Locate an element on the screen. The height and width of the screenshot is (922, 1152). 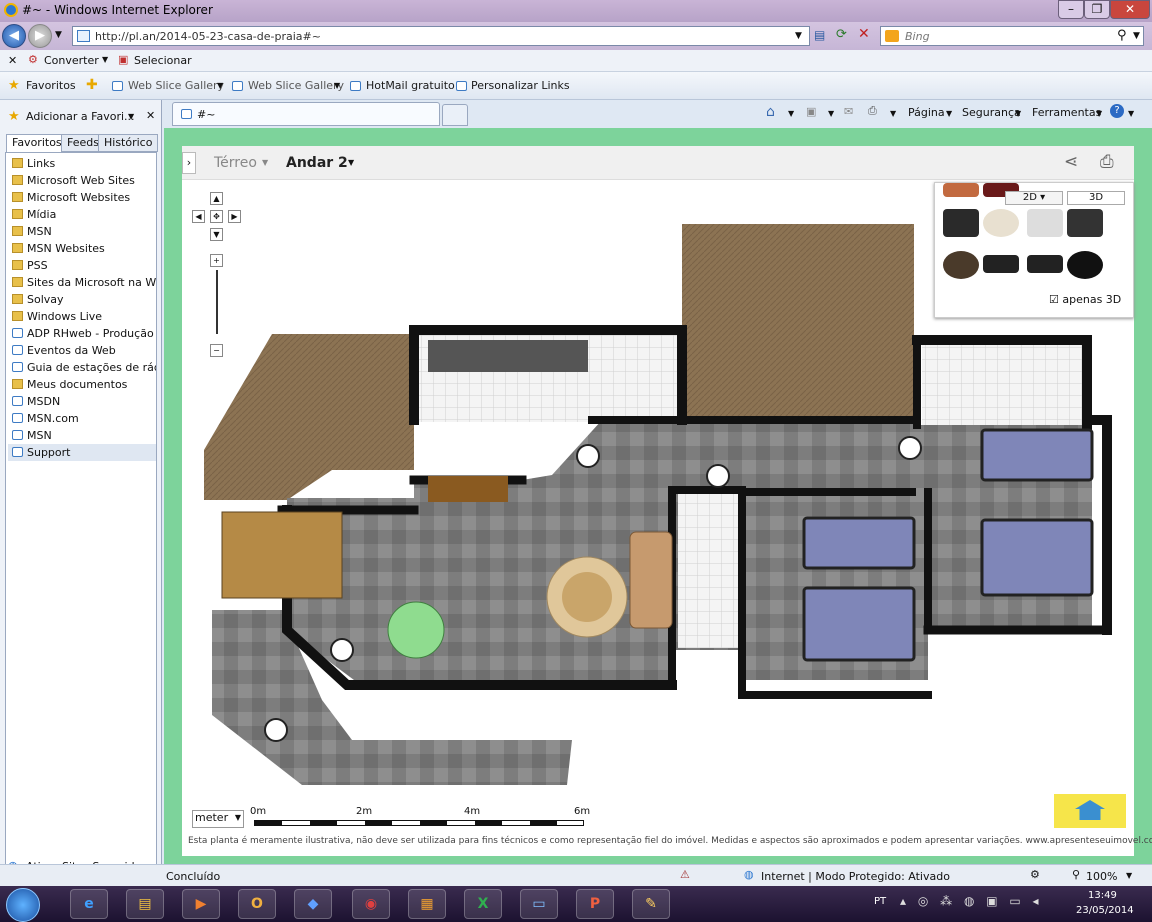
refresh-icon: ⟳ is located at coordinates (841, 34).